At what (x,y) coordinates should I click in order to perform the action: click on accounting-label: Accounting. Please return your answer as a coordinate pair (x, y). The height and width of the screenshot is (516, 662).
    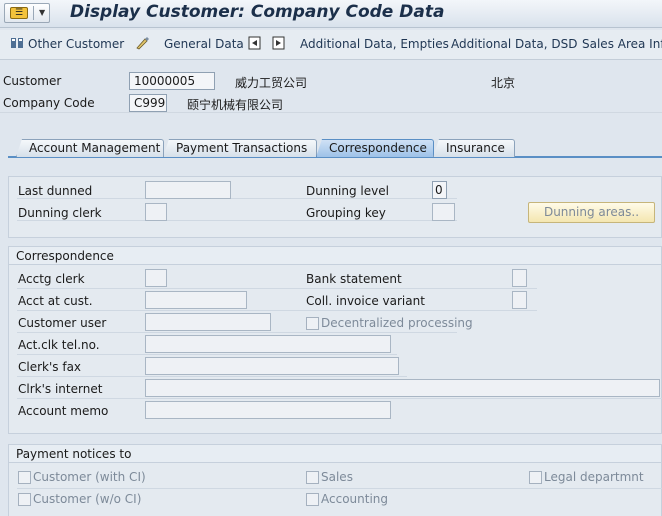
    Looking at the image, I should click on (355, 499).